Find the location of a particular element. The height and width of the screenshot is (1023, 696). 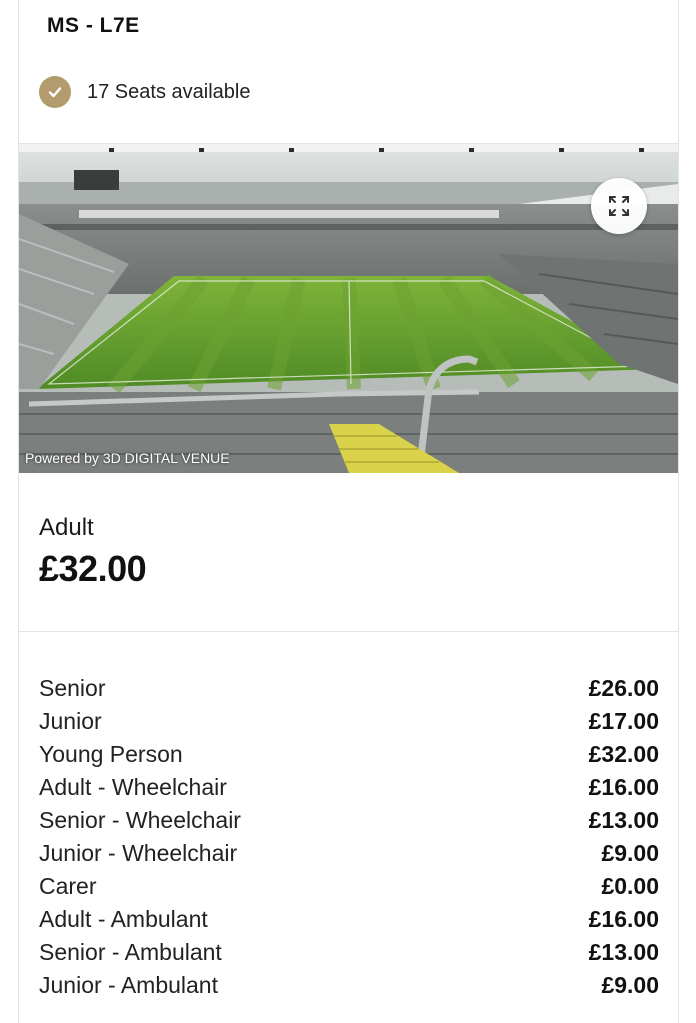

adult-price-block: Adult £32.00 is located at coordinates (93, 552).